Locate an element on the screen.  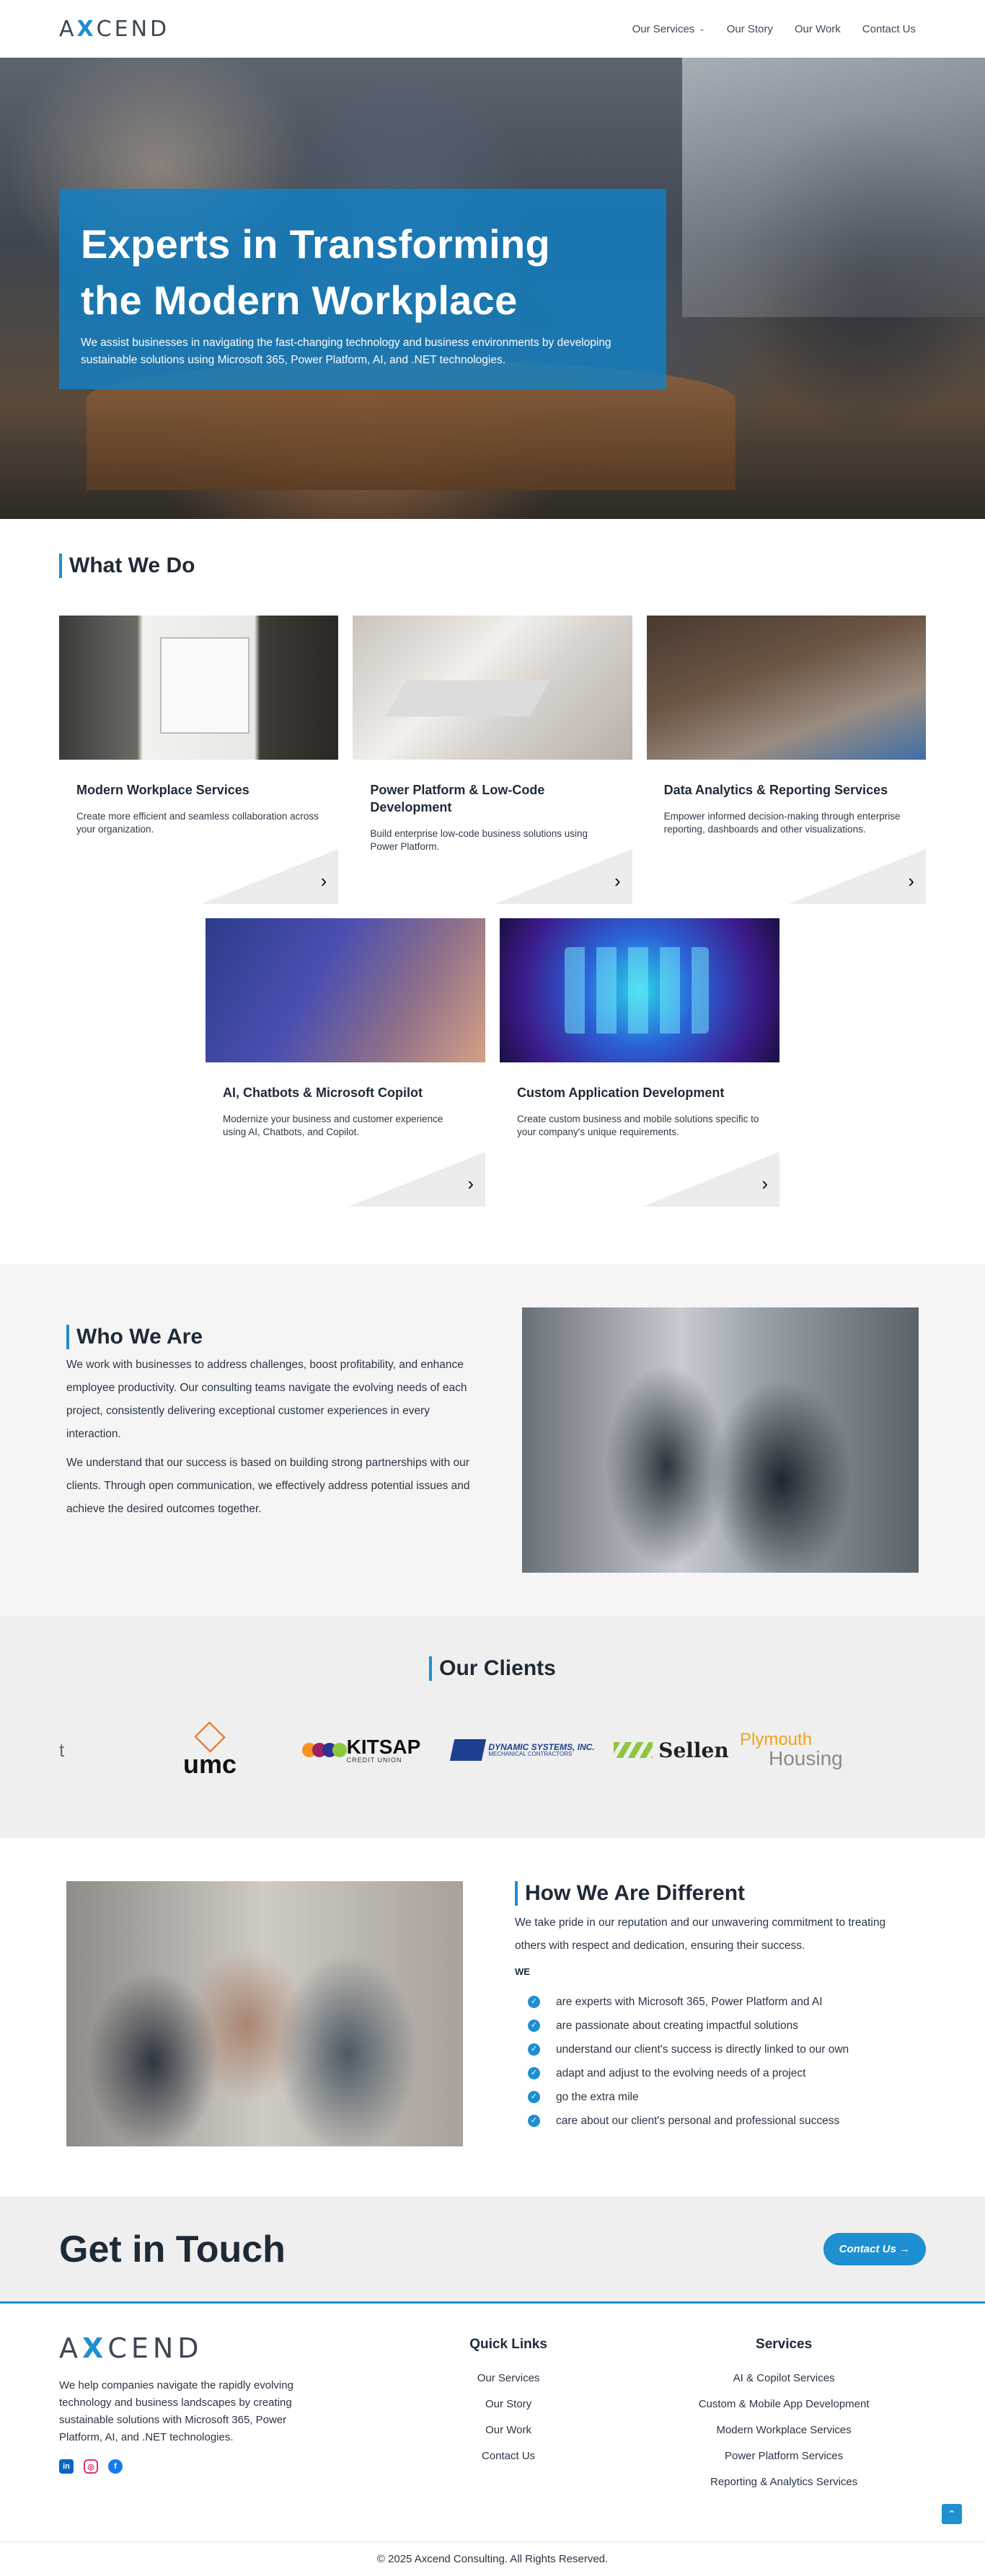
nav-our-services: Our Services ⌄ is located at coordinates (668, 29).